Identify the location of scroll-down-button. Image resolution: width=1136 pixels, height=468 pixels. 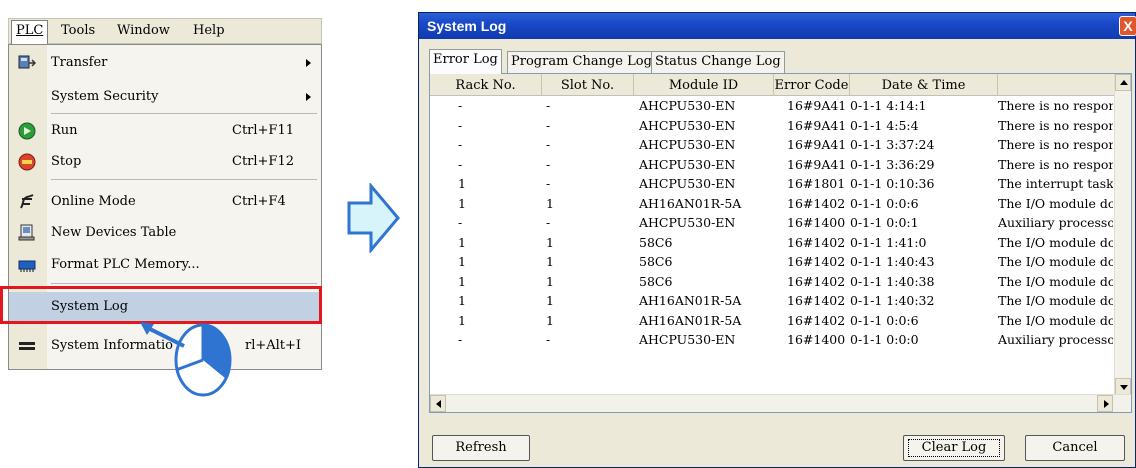
(1123, 386).